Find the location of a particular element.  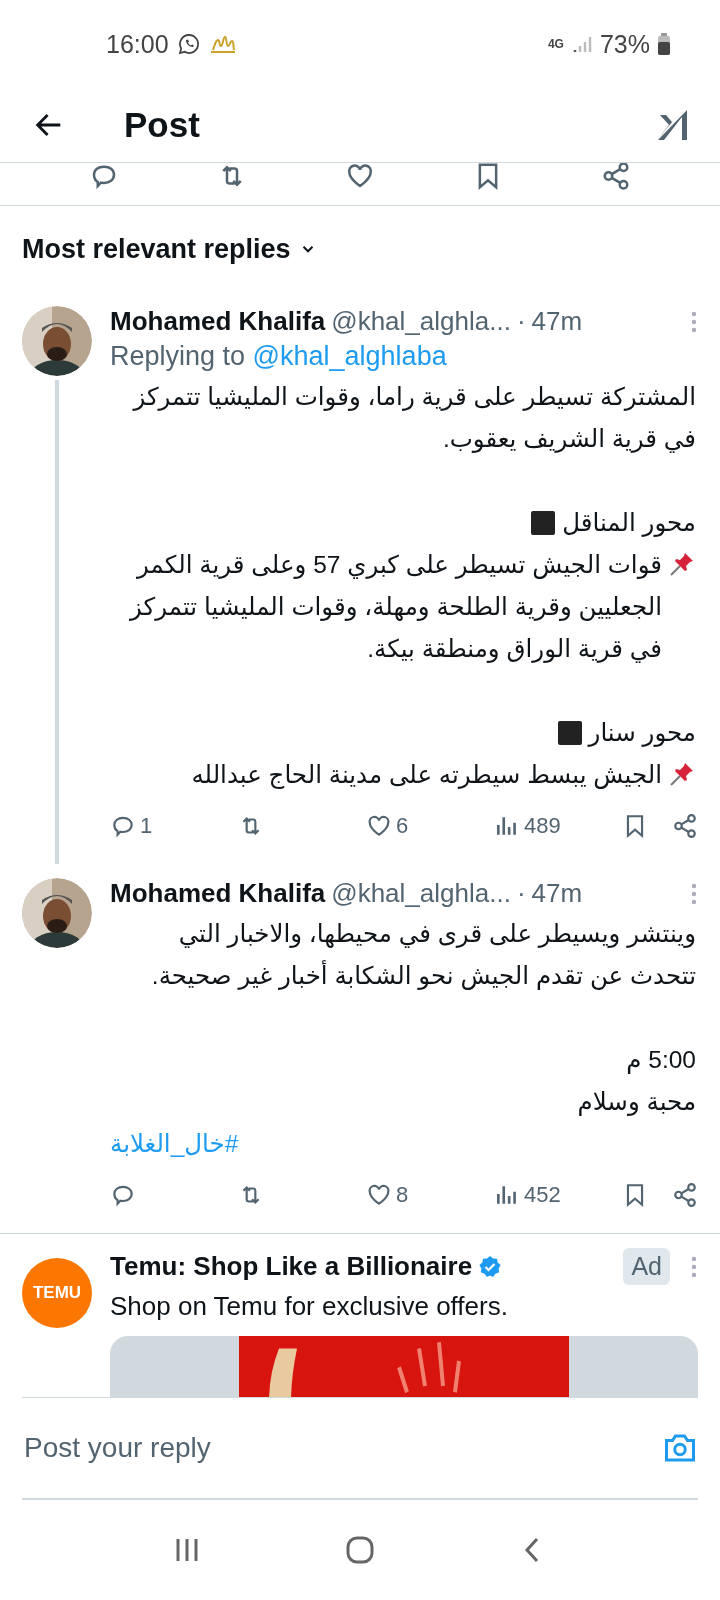

post-text: 5:00 م is located at coordinates (661, 1060).